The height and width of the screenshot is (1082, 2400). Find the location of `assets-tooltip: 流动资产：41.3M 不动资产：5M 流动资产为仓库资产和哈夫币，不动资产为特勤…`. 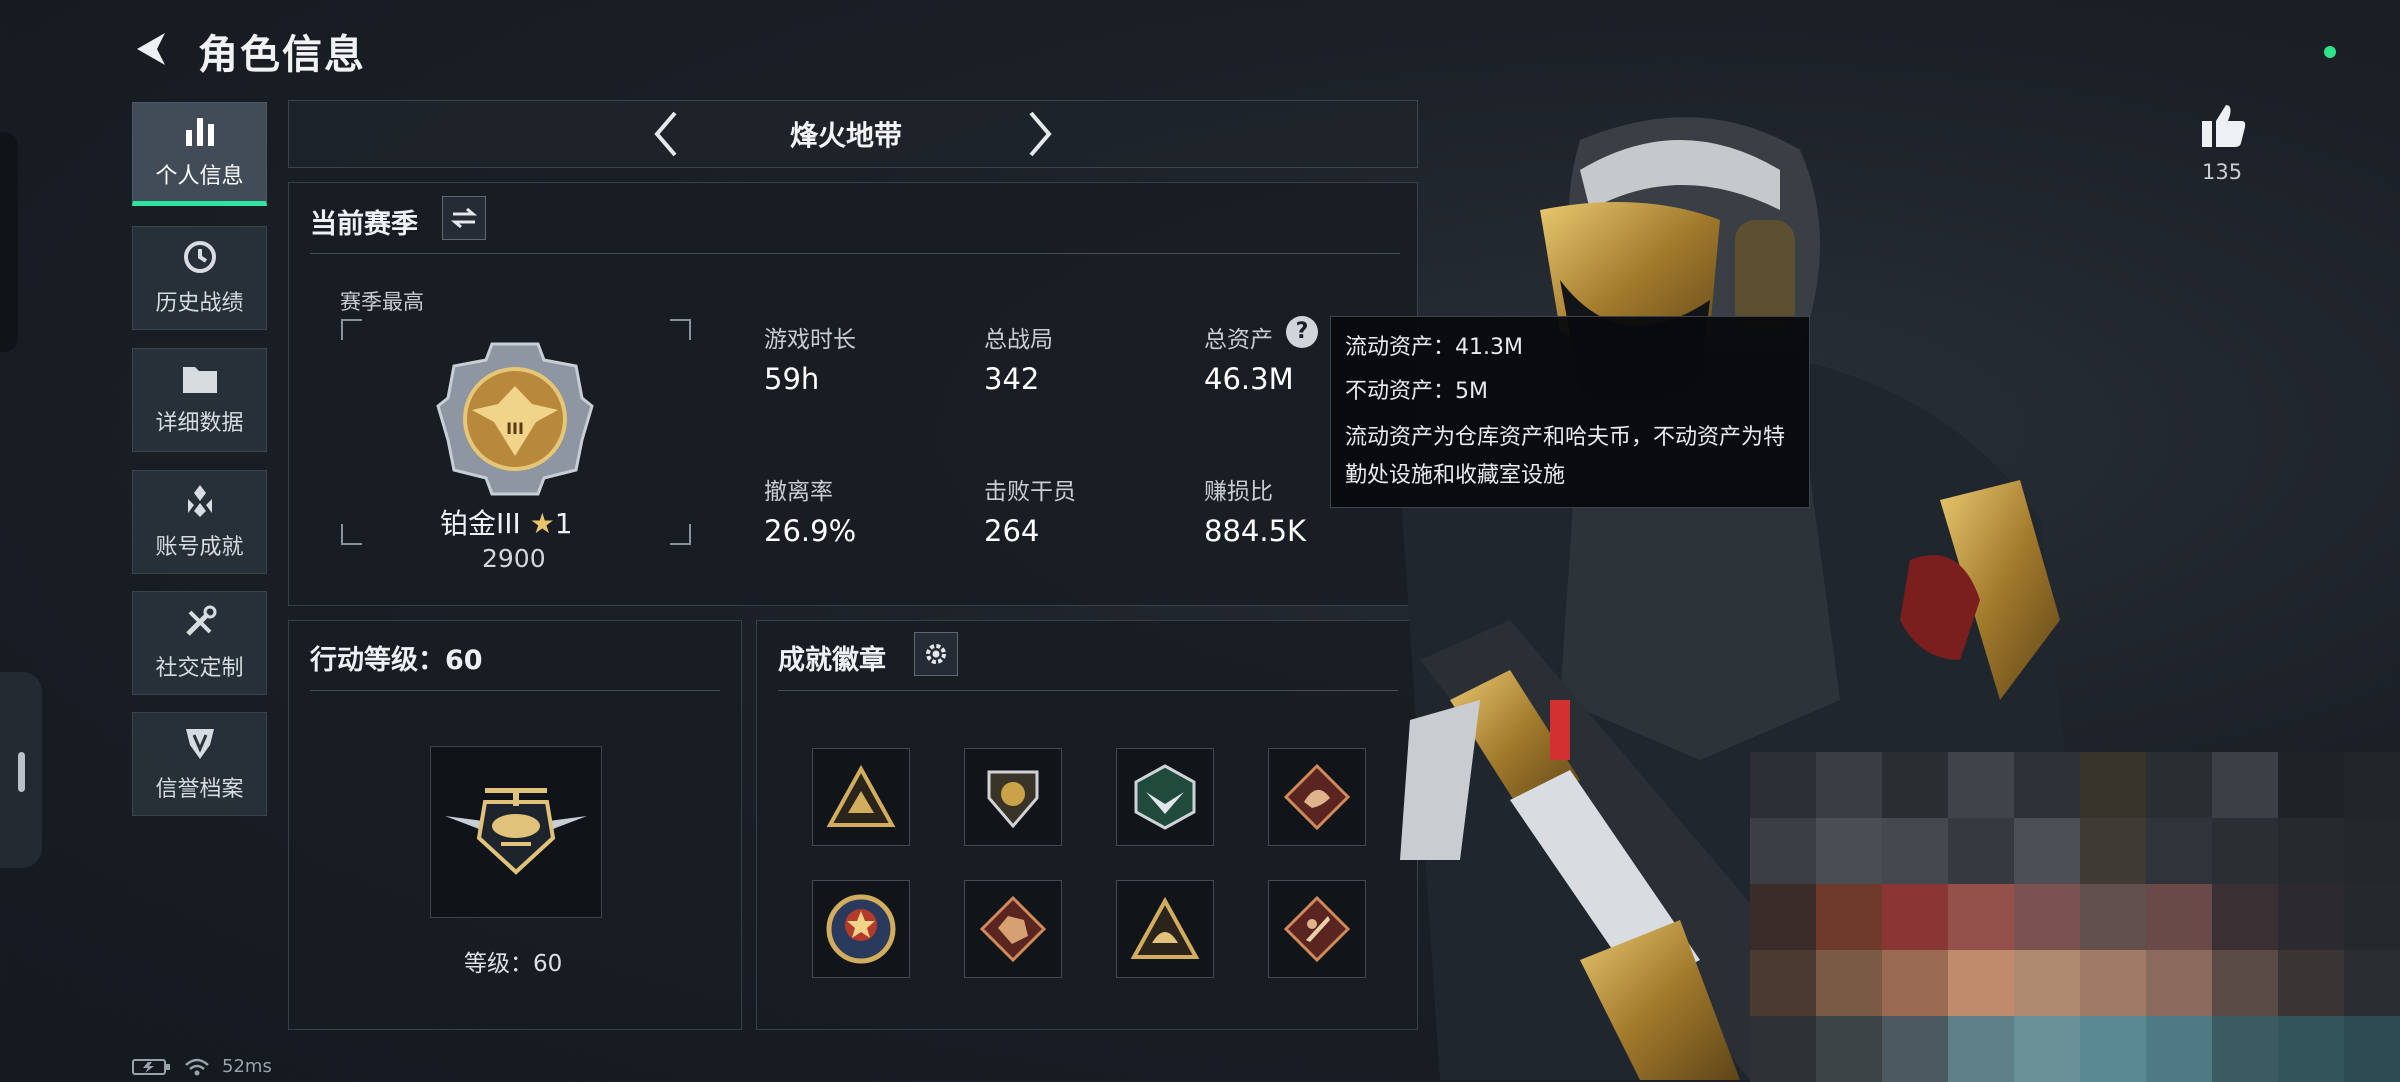

assets-tooltip: 流动资产：41.3M 不动资产：5M 流动资产为仓库资产和哈夫币，不动资产为特勤… is located at coordinates (1570, 412).